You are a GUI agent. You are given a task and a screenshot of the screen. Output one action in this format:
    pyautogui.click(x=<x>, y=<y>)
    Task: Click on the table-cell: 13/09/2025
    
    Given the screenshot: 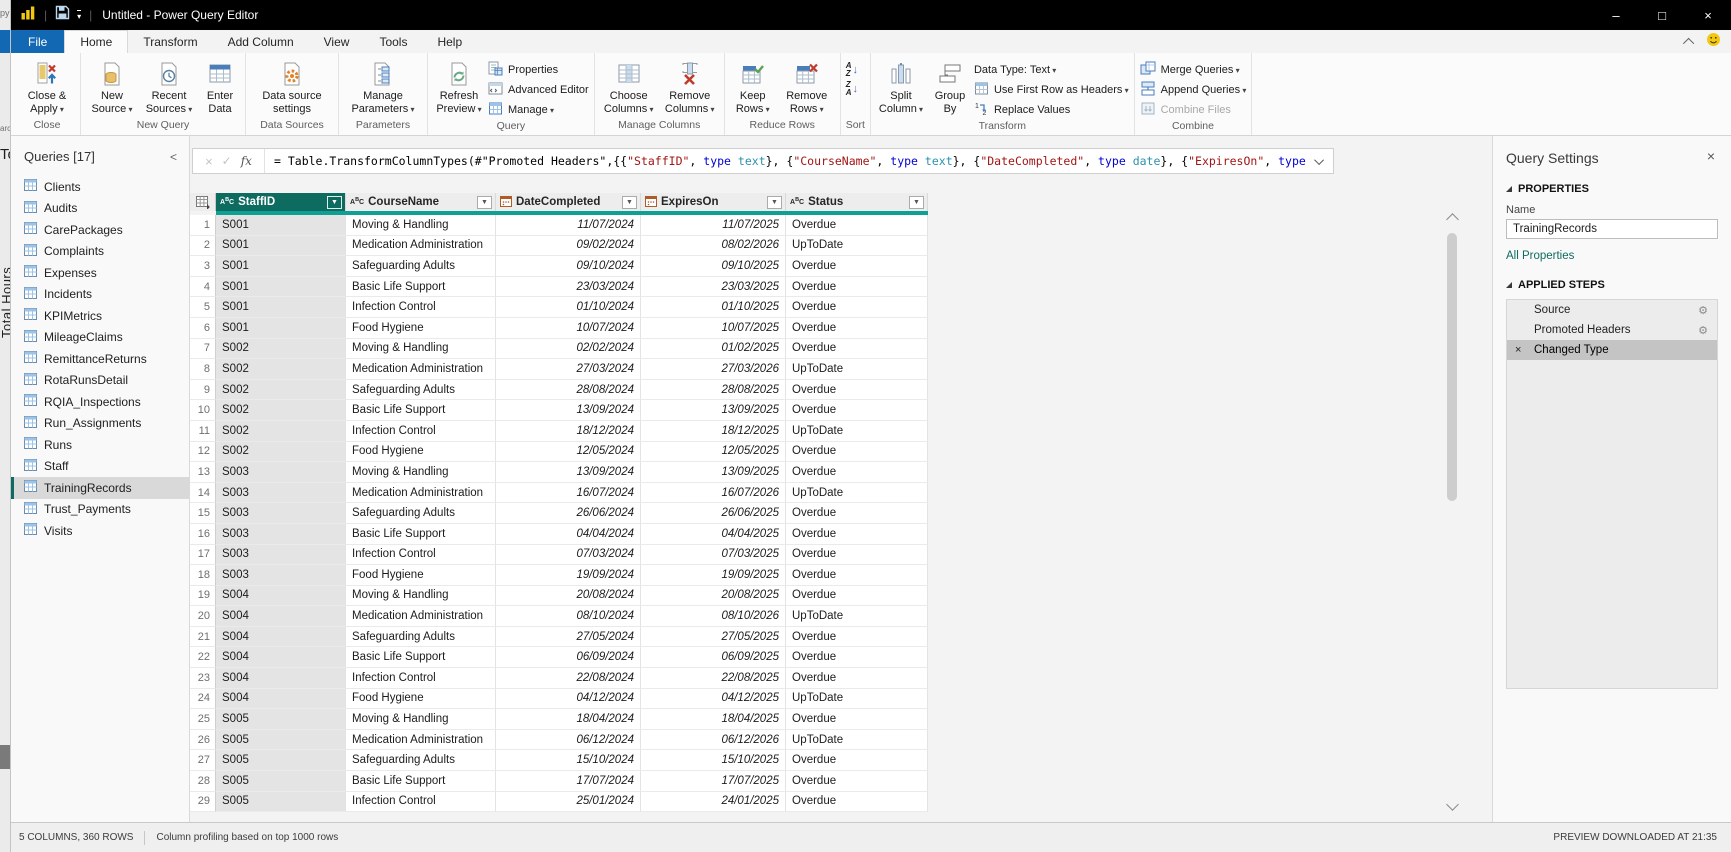 What is the action you would take?
    pyautogui.click(x=713, y=472)
    